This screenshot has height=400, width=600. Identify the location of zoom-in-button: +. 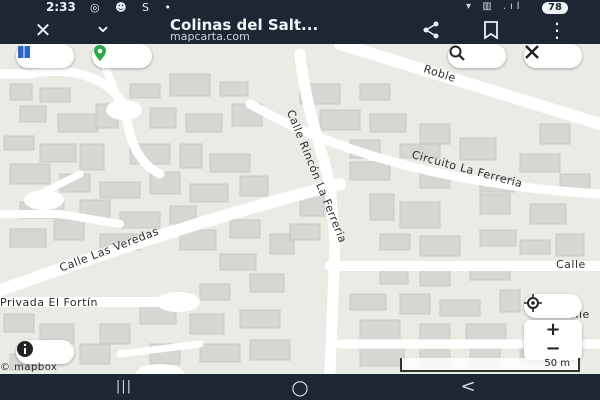
(553, 330).